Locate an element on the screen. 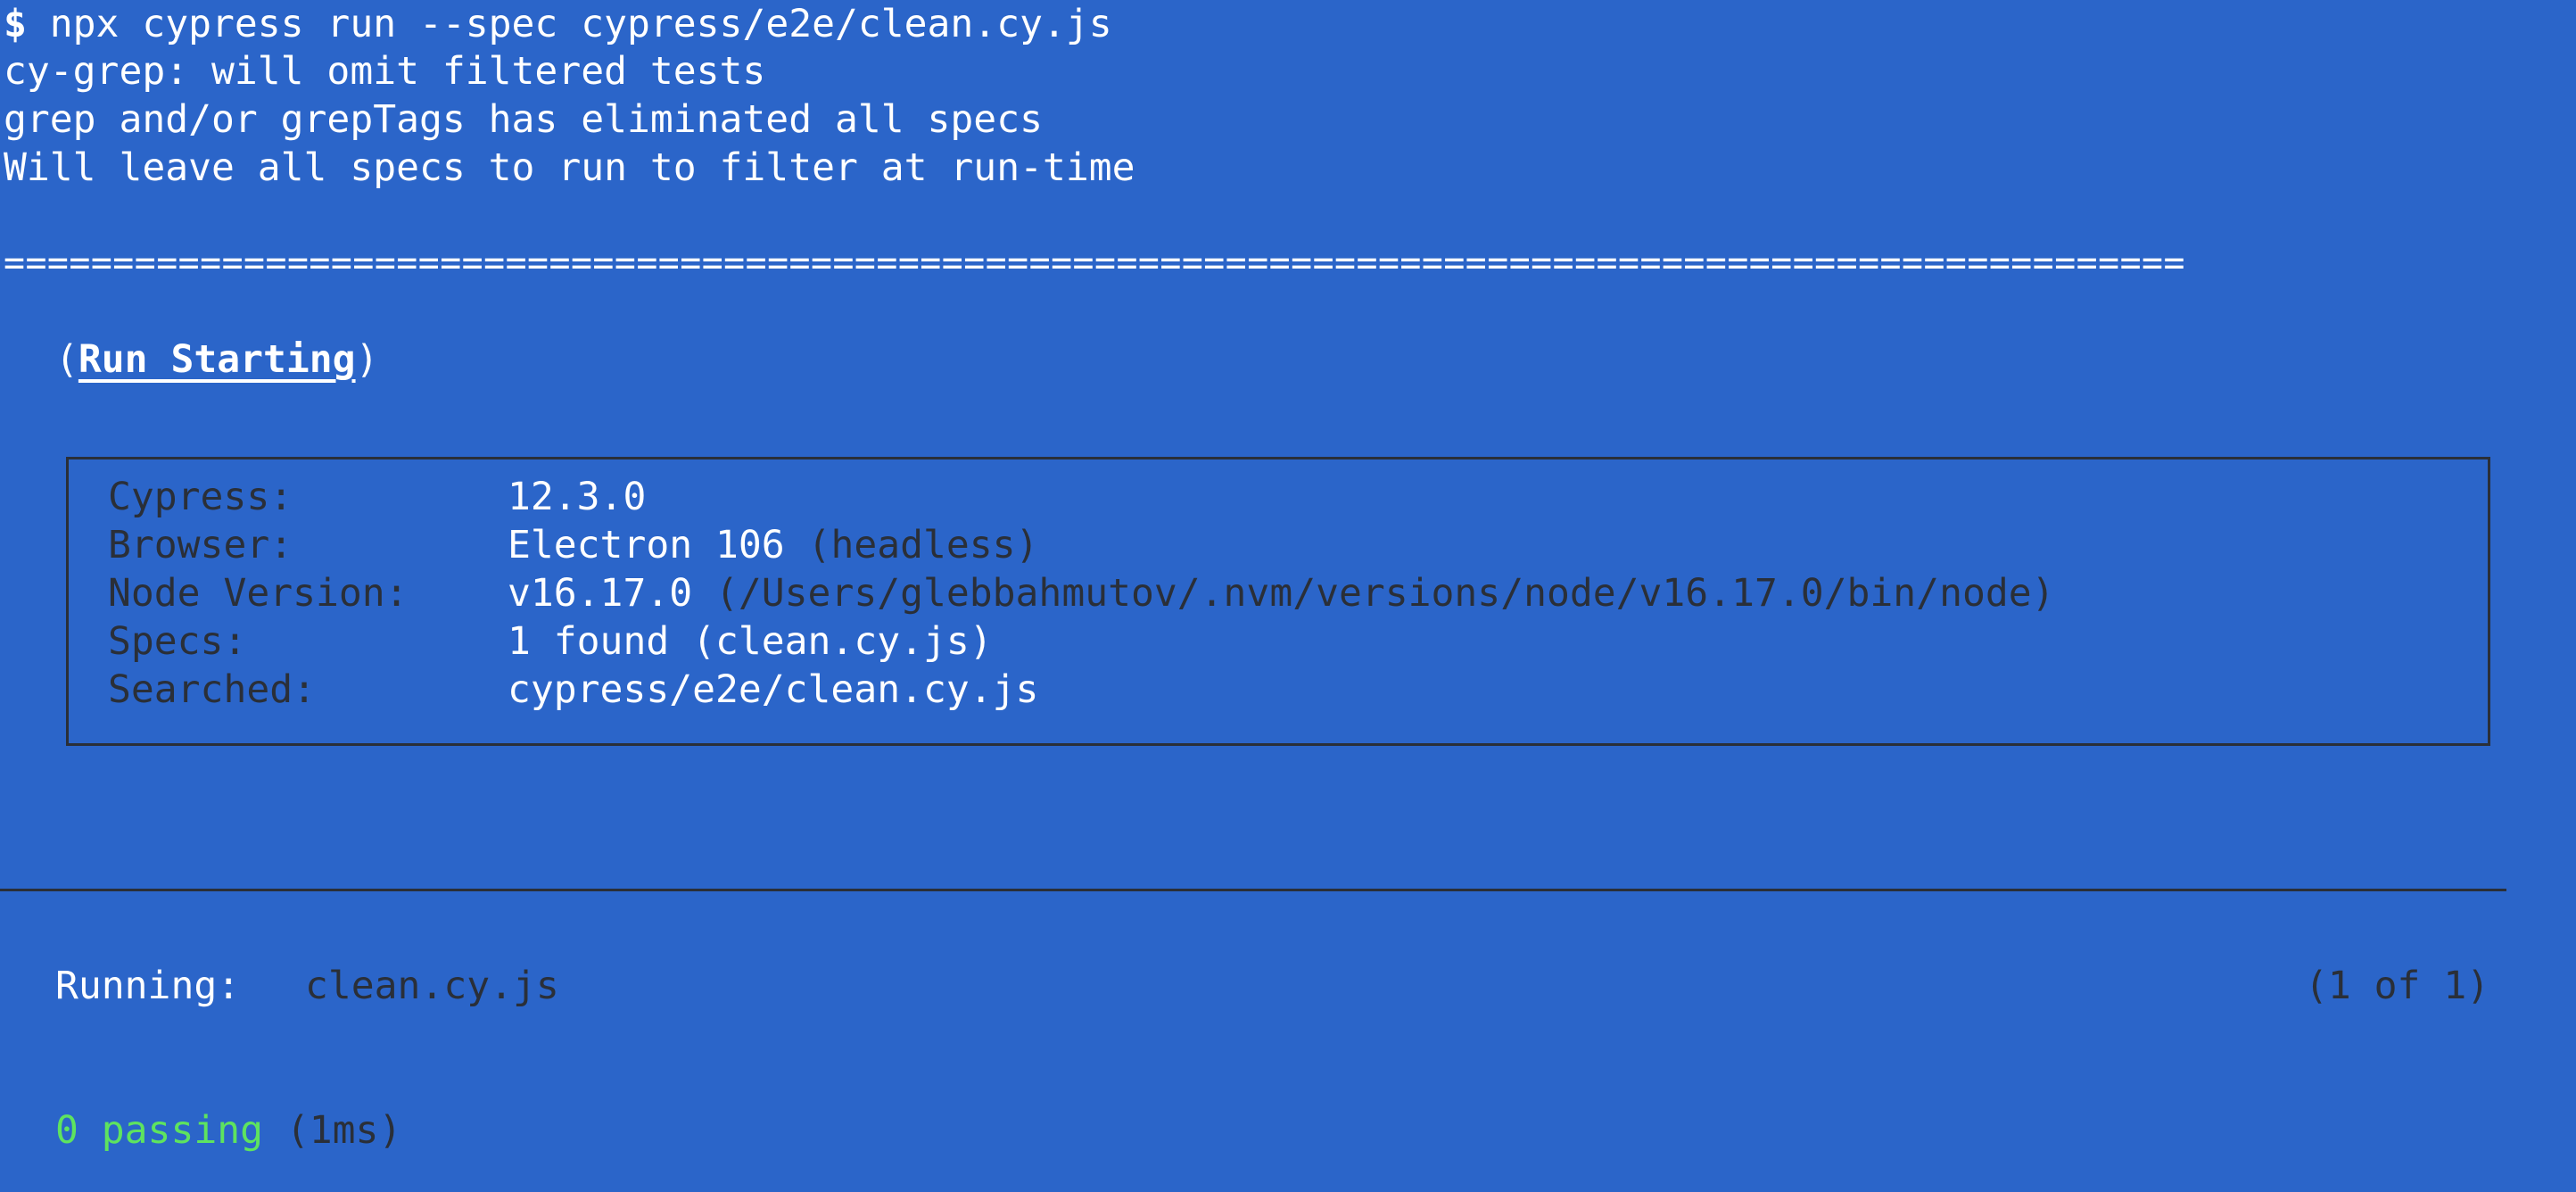 Image resolution: width=2576 pixels, height=1192 pixels. node-version: v16.17.0 is located at coordinates (600, 594).